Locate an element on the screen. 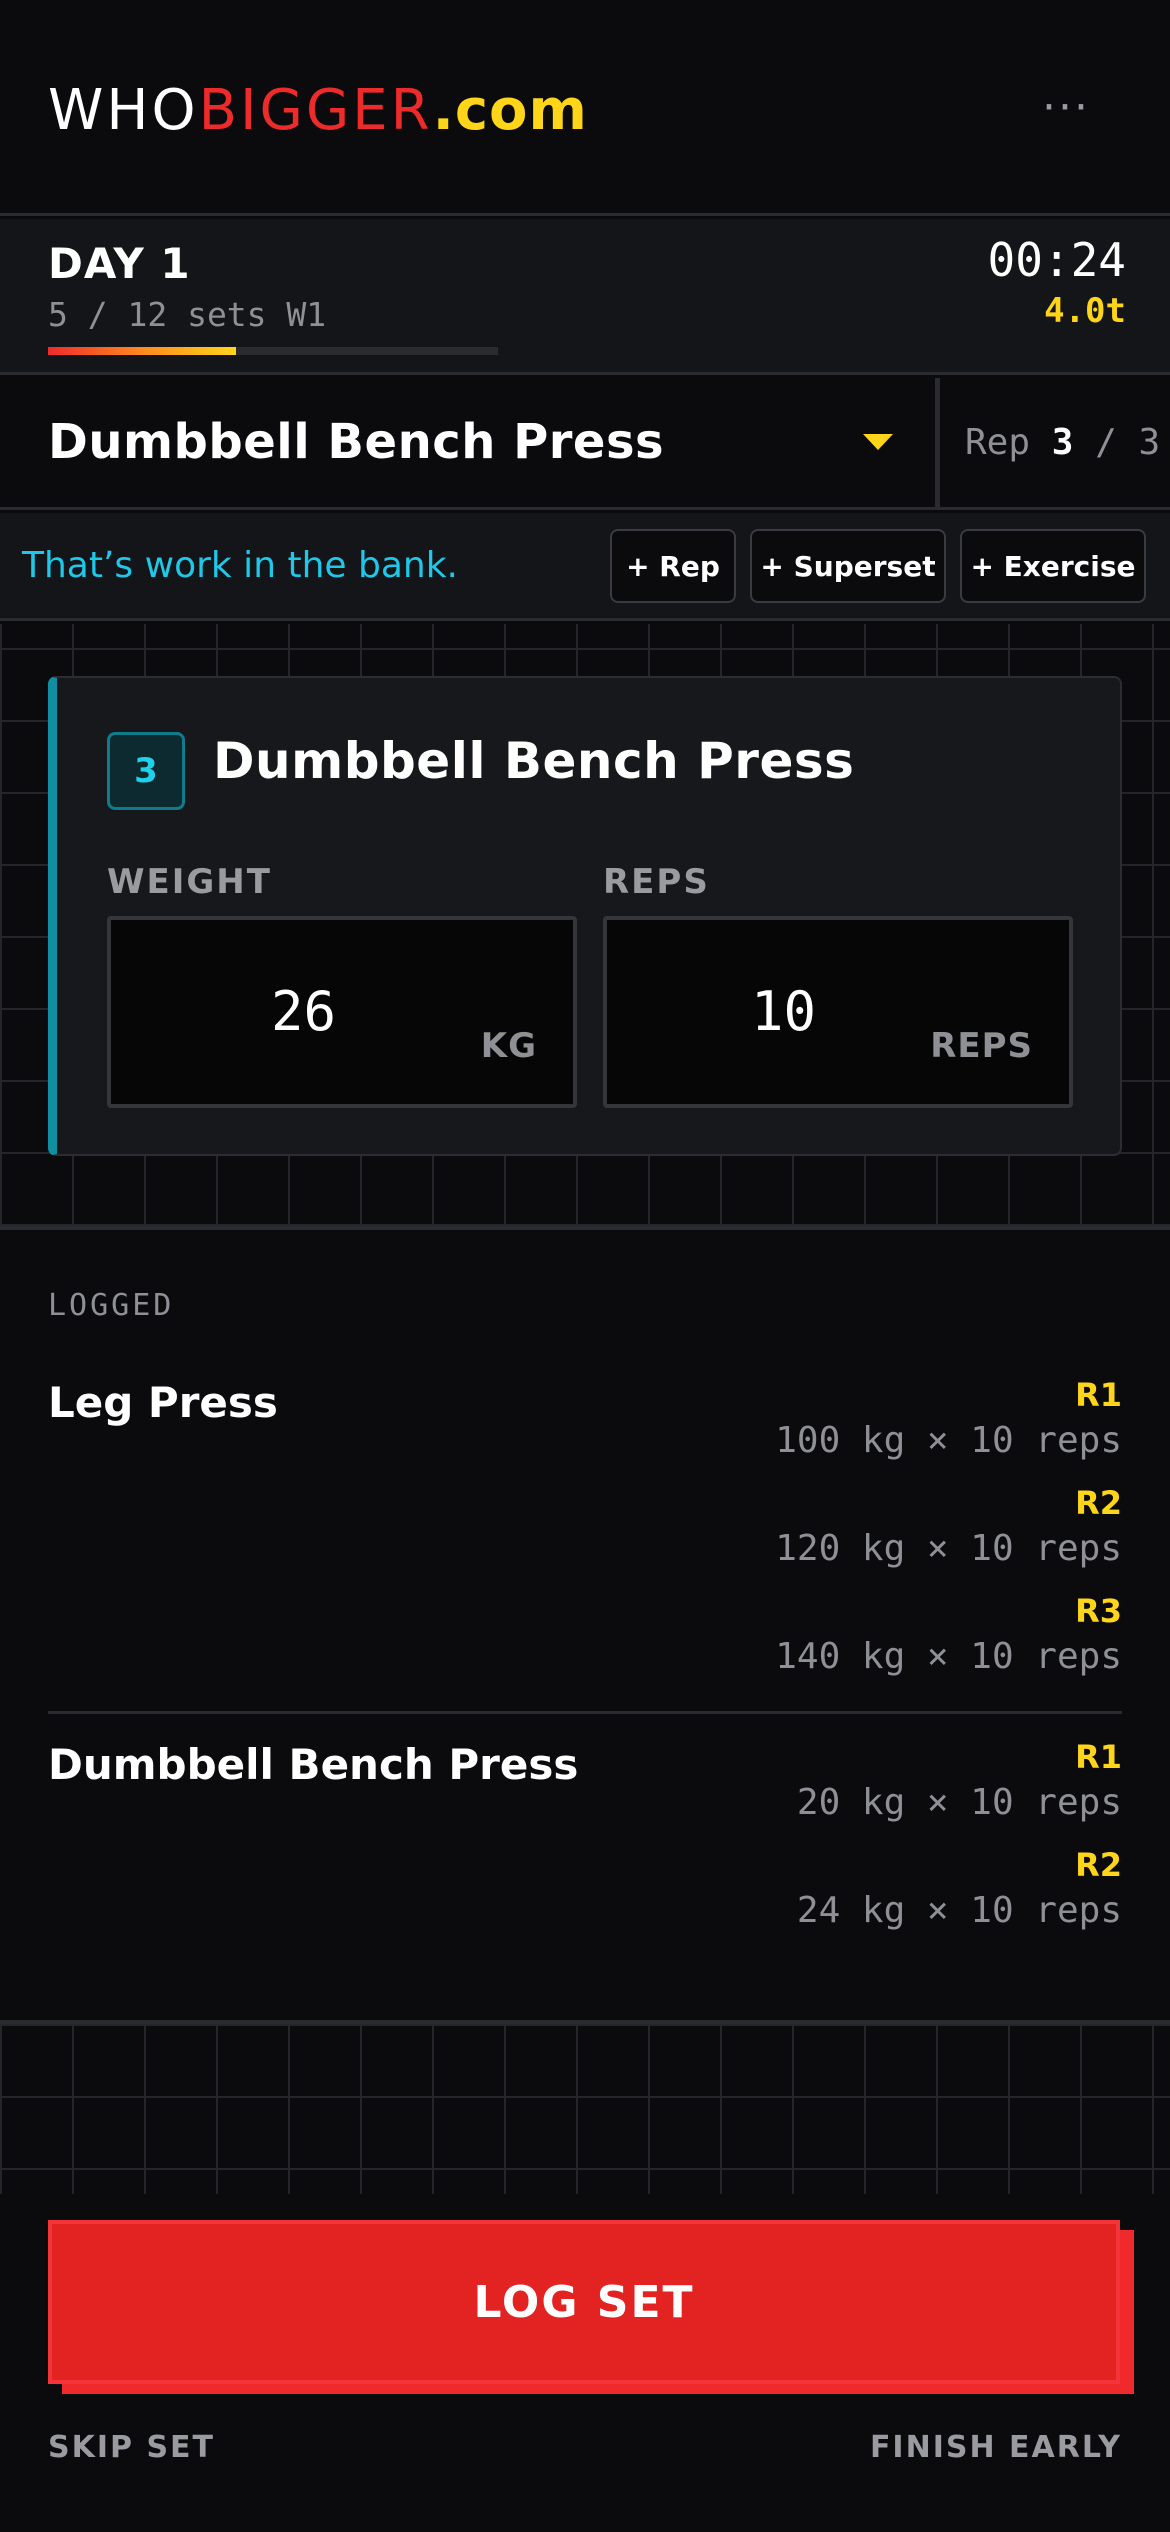 This screenshot has width=1170, height=2532. caret-down-icon is located at coordinates (878, 442).